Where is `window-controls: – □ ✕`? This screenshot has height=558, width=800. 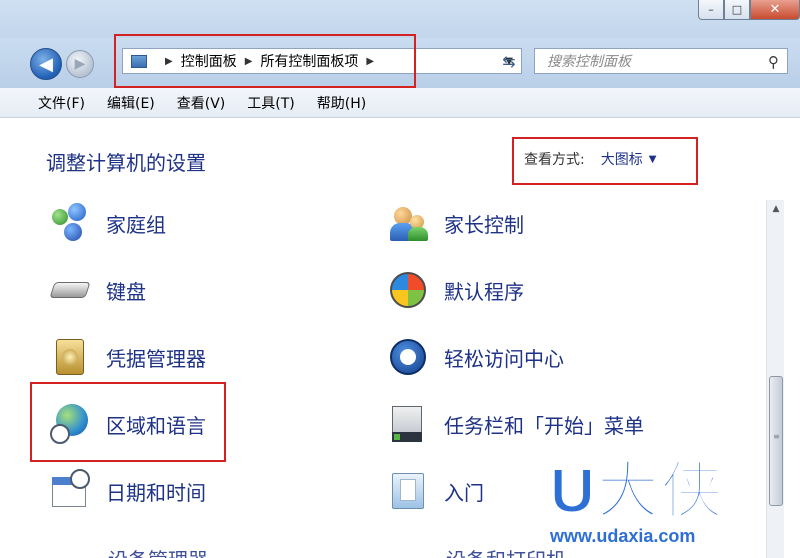
window-controls: – □ ✕ is located at coordinates (749, 10).